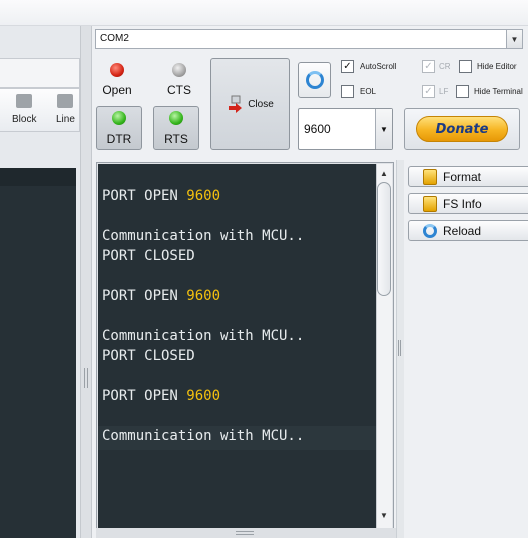 The height and width of the screenshot is (538, 528). What do you see at coordinates (24, 109) in the screenshot?
I see `block-button: Block` at bounding box center [24, 109].